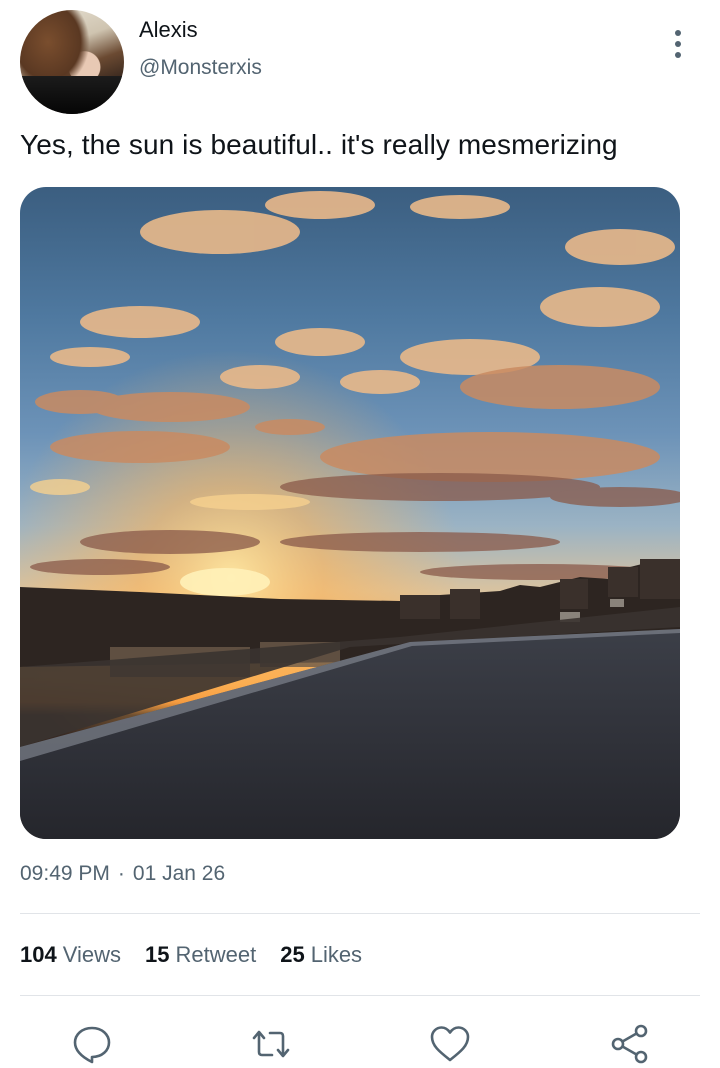  Describe the element at coordinates (216, 954) in the screenshot. I see `retweets-label: Retweet` at that location.